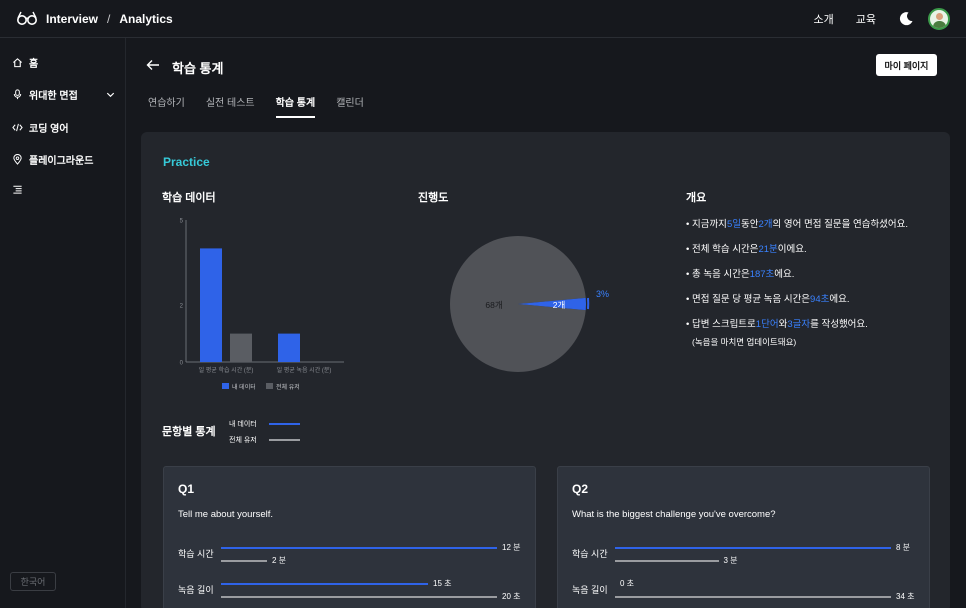  What do you see at coordinates (145, 19) in the screenshot?
I see `breadcrumb-page: Analytics` at bounding box center [145, 19].